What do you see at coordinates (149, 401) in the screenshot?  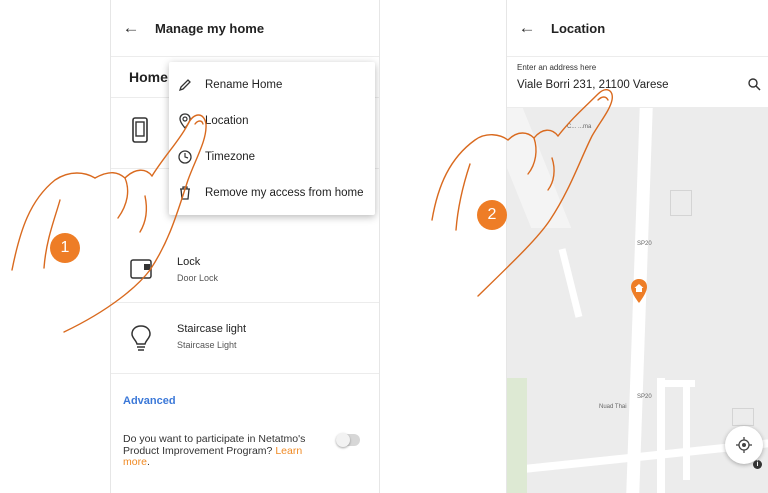 I see `advanced-link: Advanced` at bounding box center [149, 401].